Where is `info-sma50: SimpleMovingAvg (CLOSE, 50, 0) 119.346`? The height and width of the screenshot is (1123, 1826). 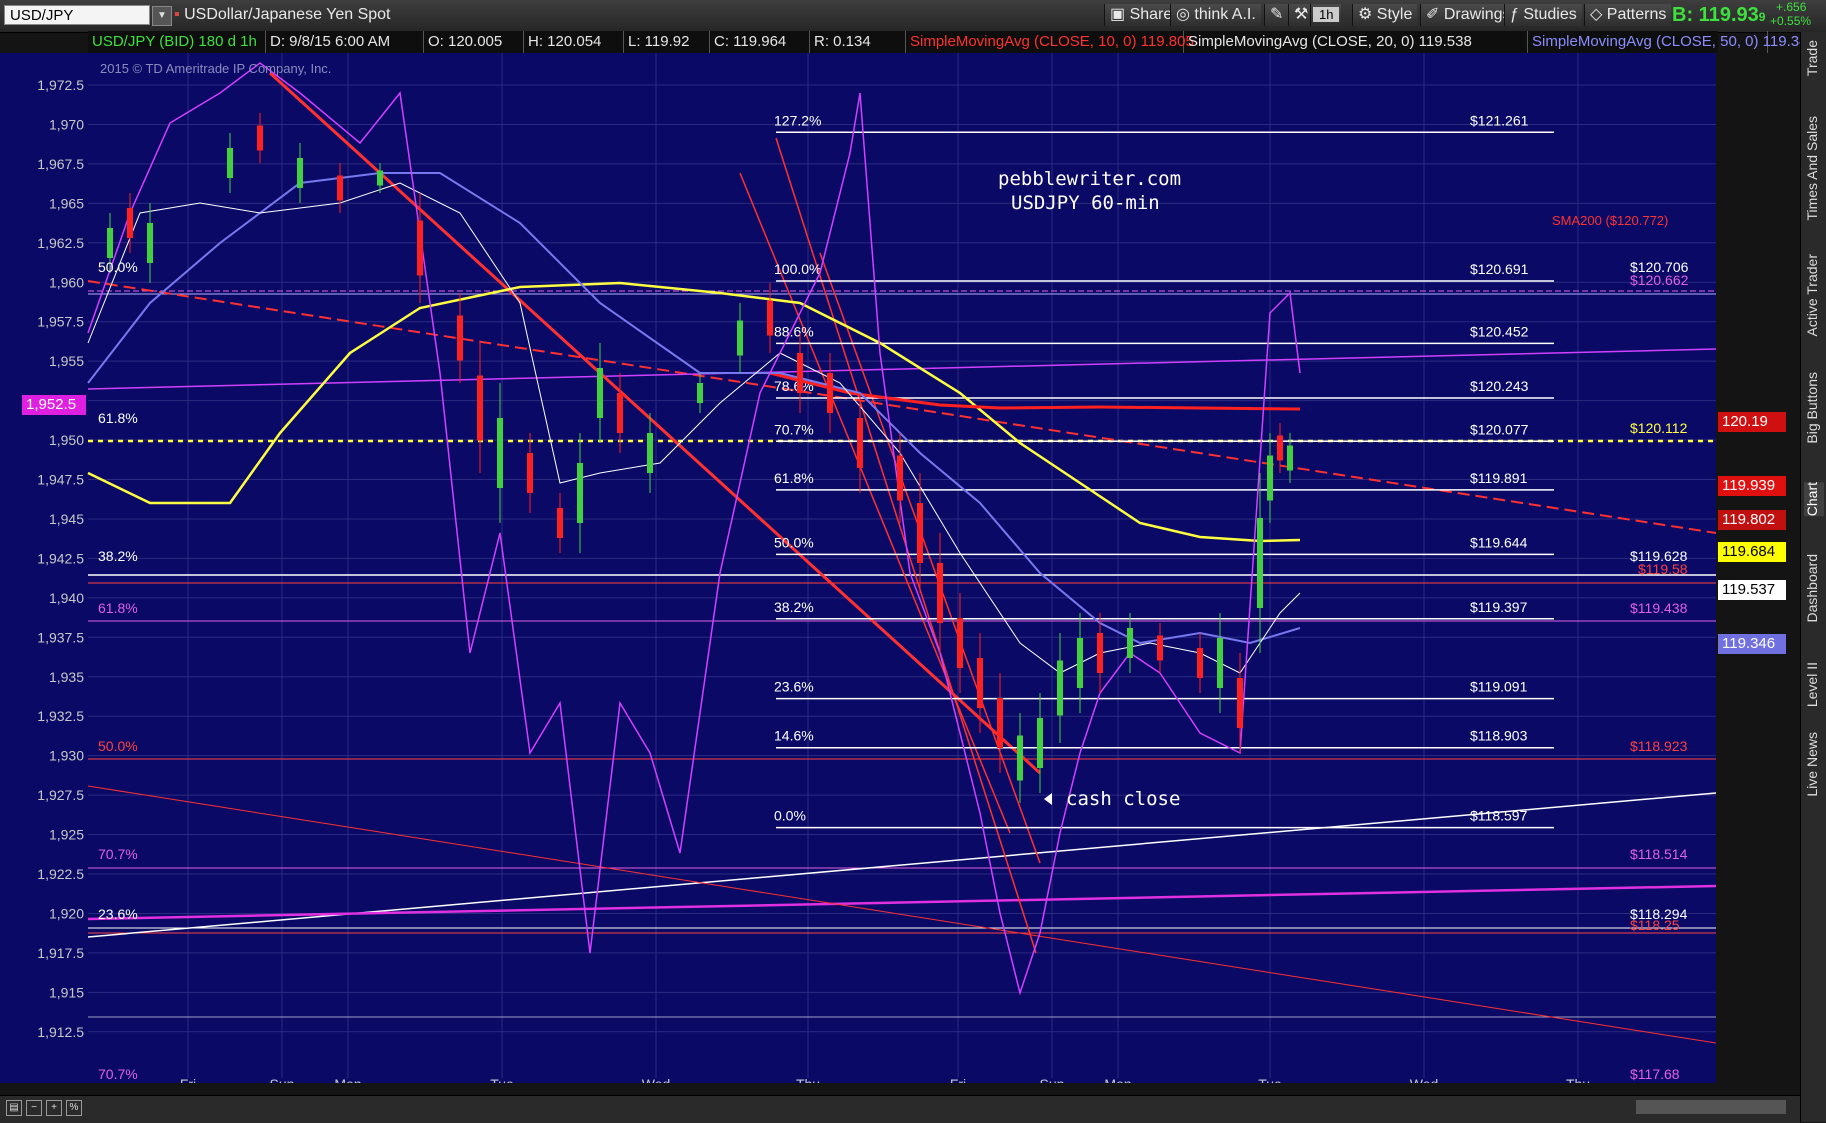 info-sma50: SimpleMovingAvg (CLOSE, 50, 0) 119.346 is located at coordinates (1672, 42).